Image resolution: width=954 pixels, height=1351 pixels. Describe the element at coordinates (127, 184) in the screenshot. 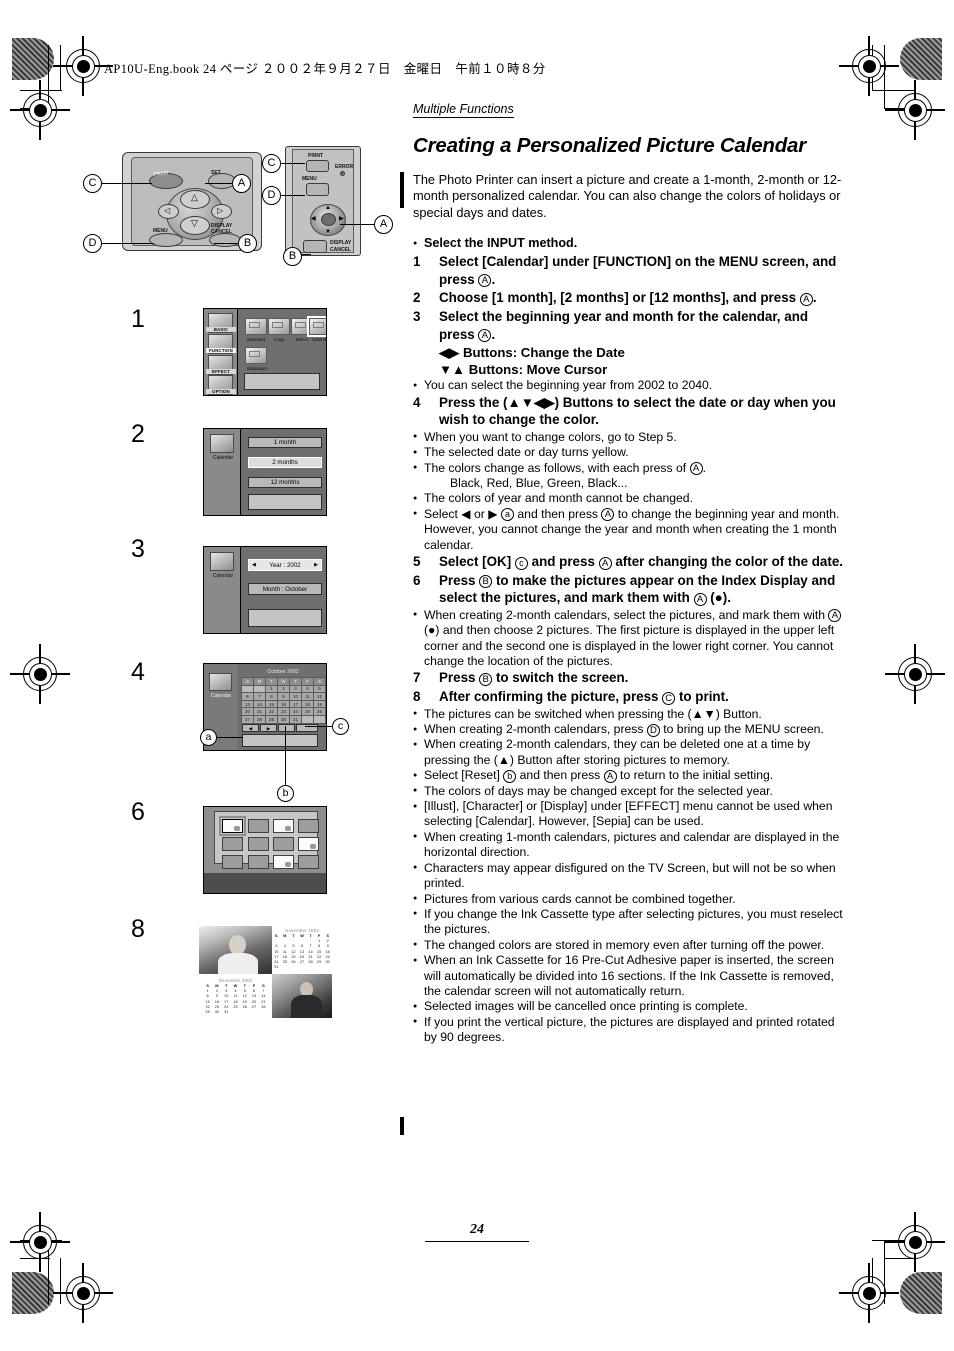

I see `leader-c-left` at that location.